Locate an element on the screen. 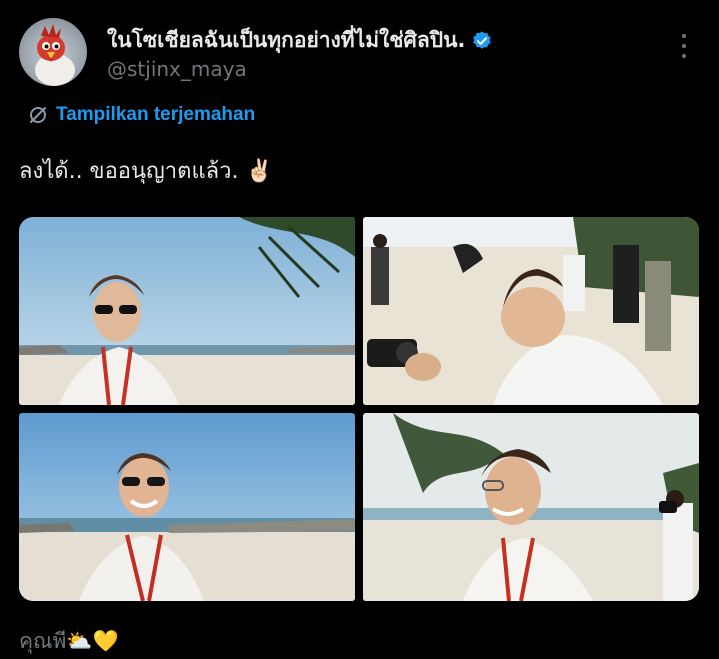  chicken-mascot-icon is located at coordinates (55, 55).